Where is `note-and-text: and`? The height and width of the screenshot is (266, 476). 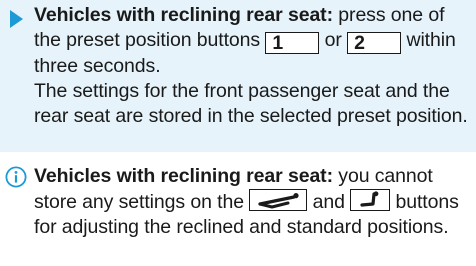
note-and-text: and is located at coordinates (329, 202).